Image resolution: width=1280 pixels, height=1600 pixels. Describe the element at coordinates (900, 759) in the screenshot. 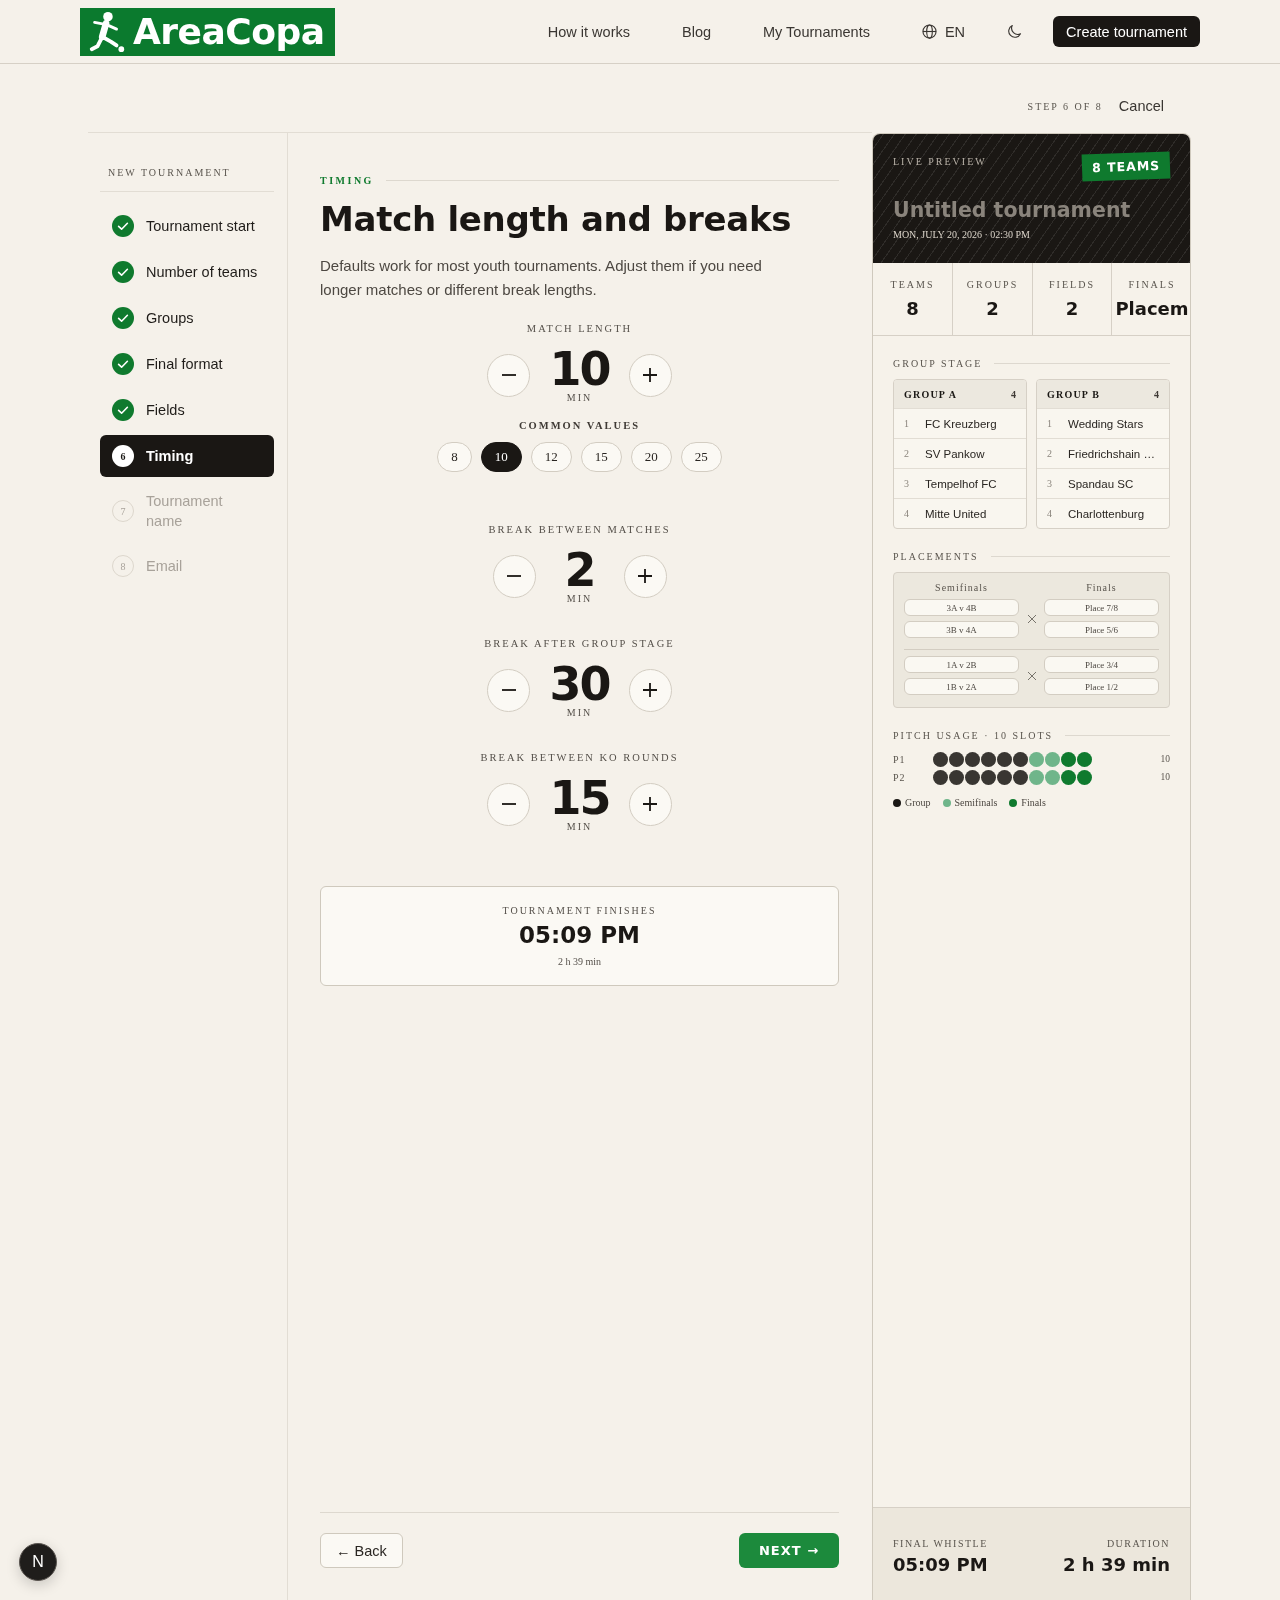

I see `pitch-label: P1` at that location.